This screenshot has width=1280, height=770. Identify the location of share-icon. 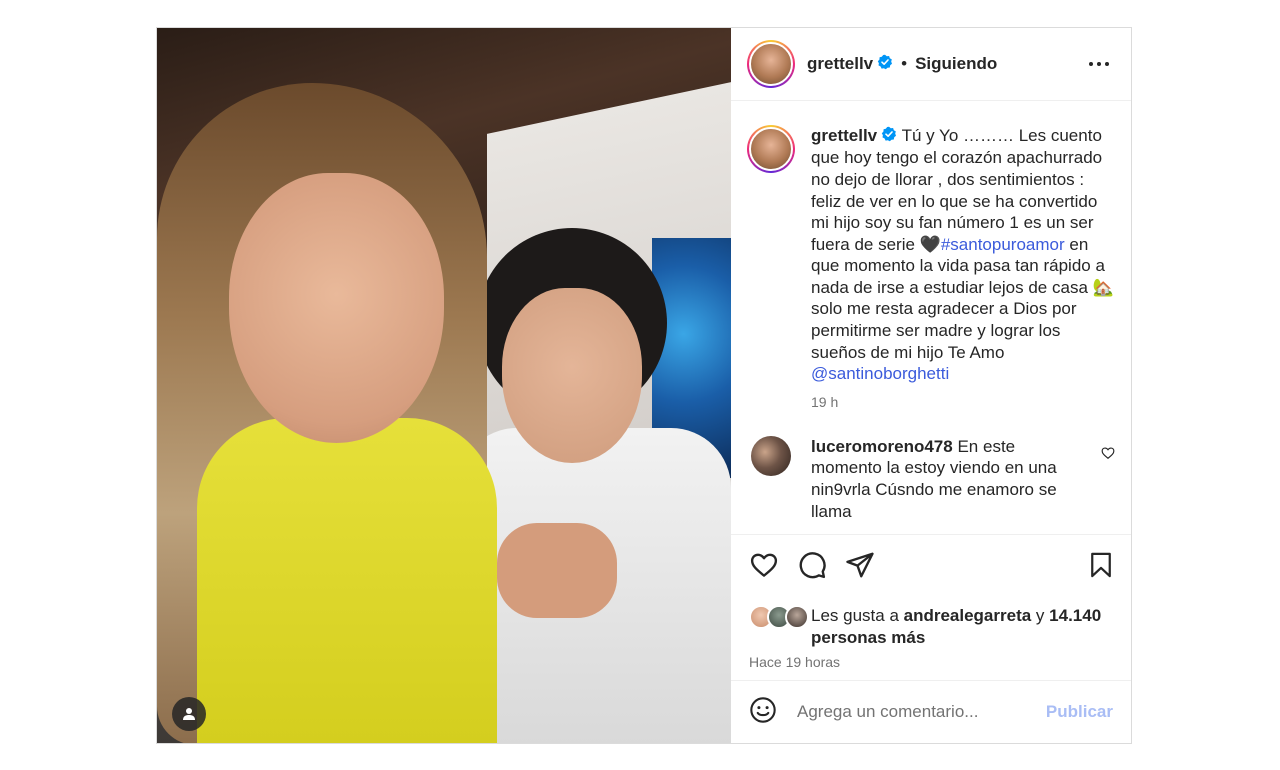
(860, 567).